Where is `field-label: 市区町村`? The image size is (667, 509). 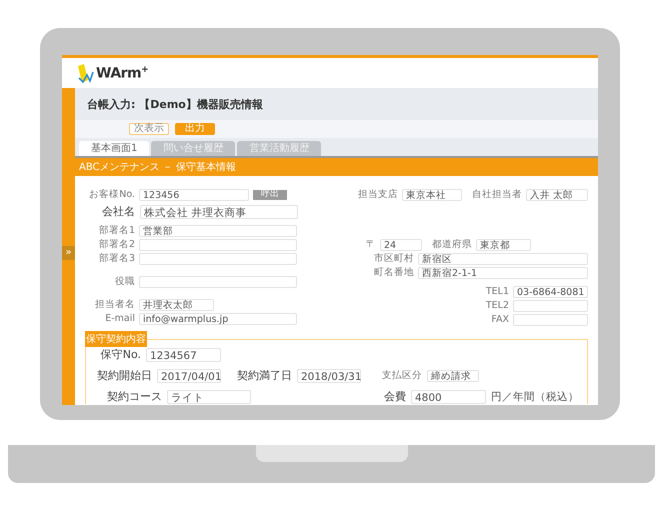 field-label: 市区町村 is located at coordinates (393, 258).